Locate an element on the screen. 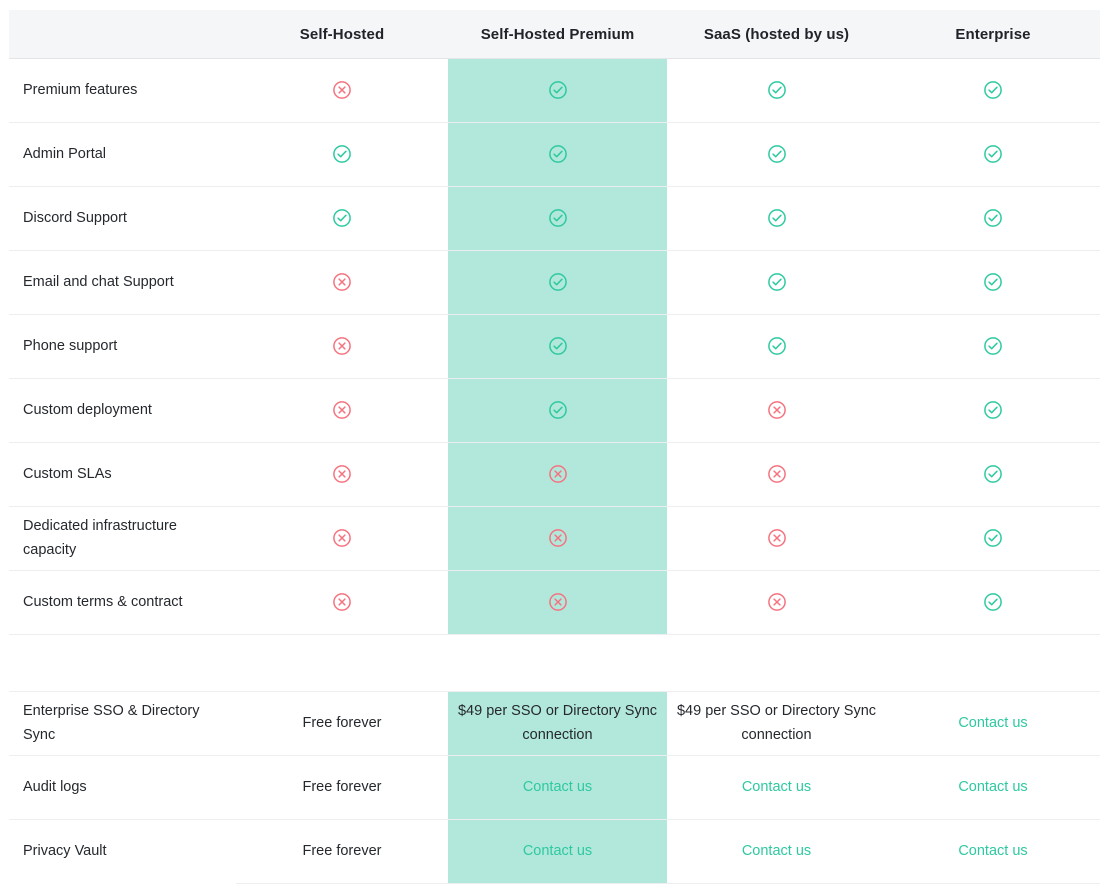 The height and width of the screenshot is (884, 1108). plan-header-selfhosted: Self-Hosted is located at coordinates (342, 34).